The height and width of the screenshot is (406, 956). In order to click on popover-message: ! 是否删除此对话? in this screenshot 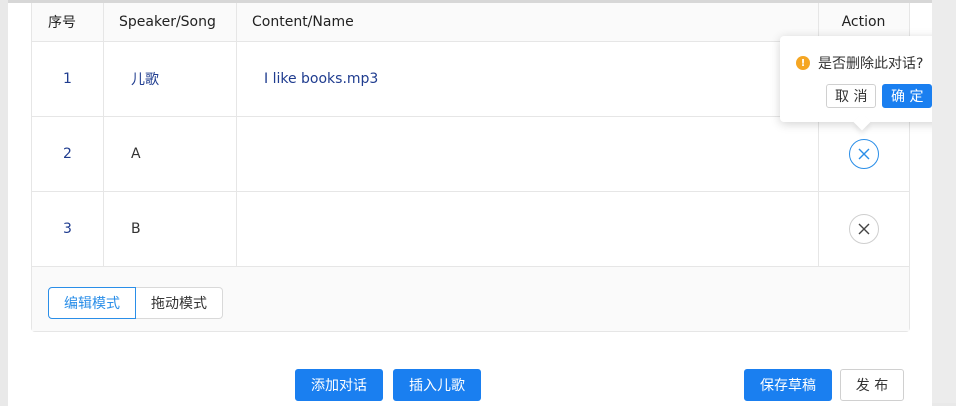, I will do `click(859, 63)`.